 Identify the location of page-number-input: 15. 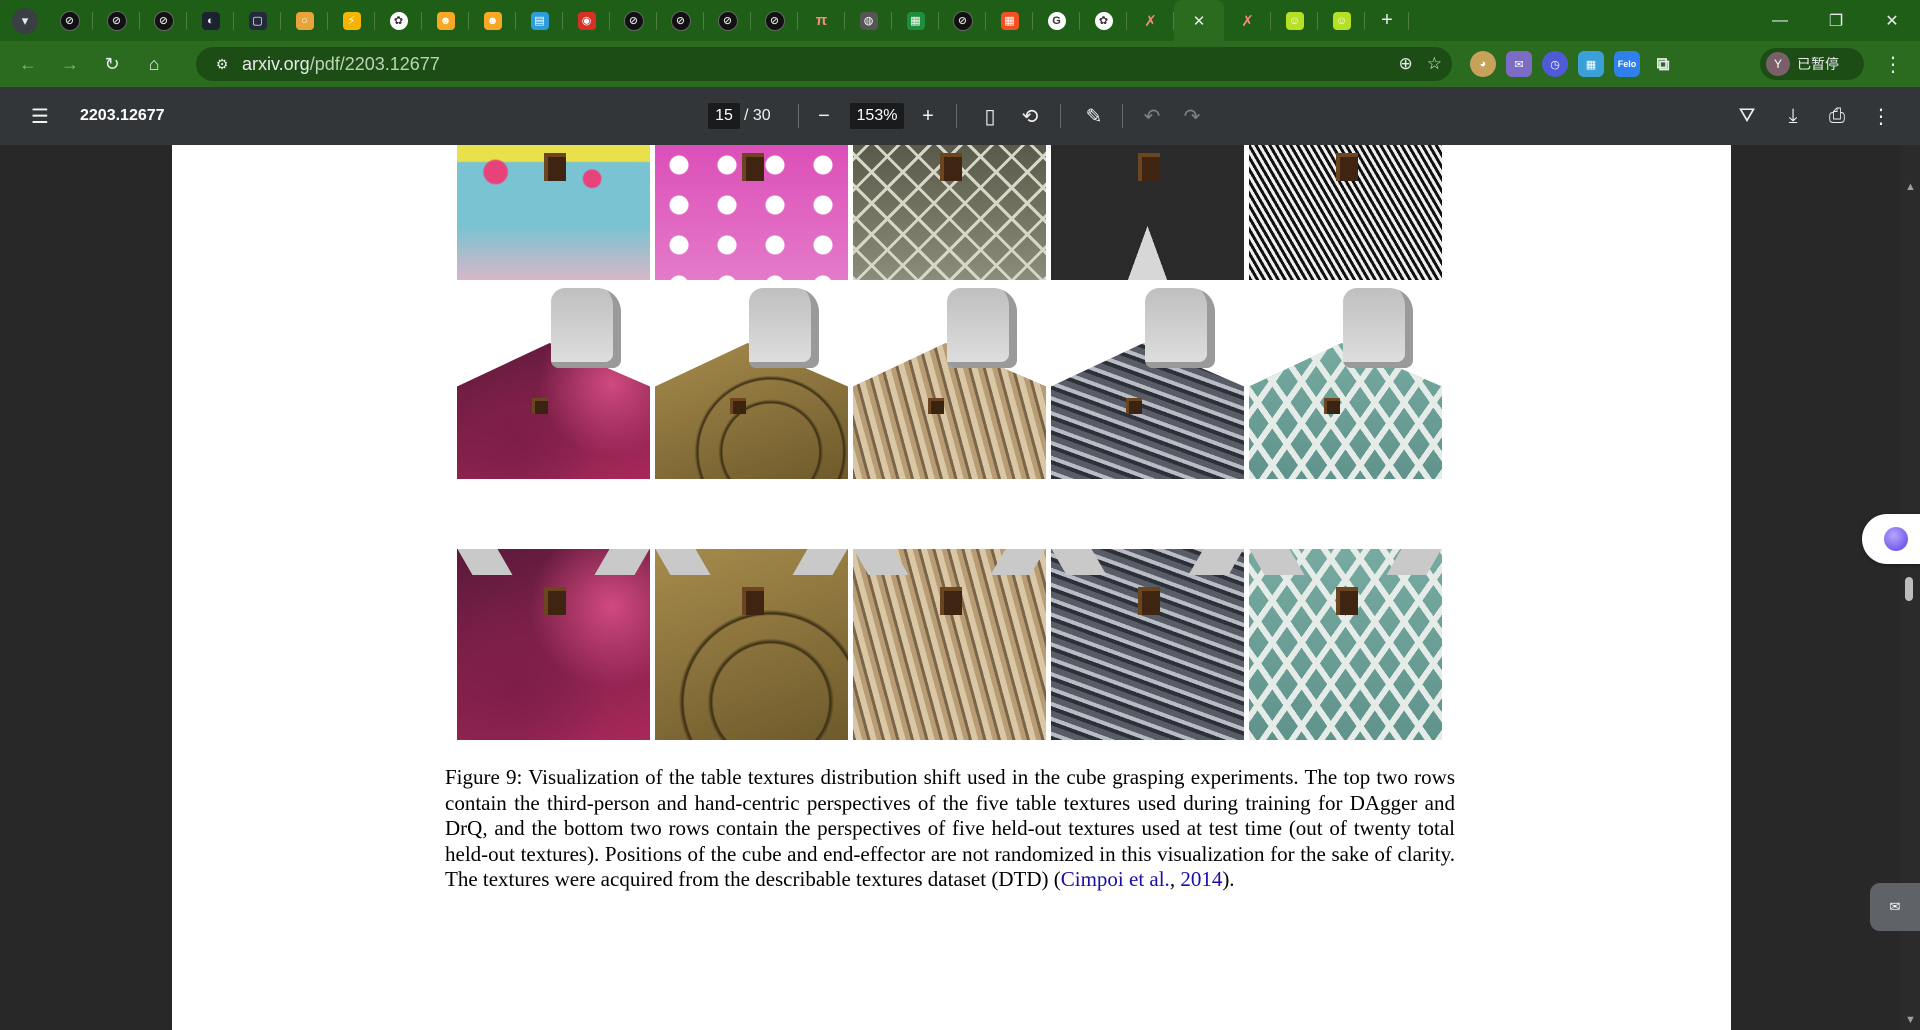
(724, 116).